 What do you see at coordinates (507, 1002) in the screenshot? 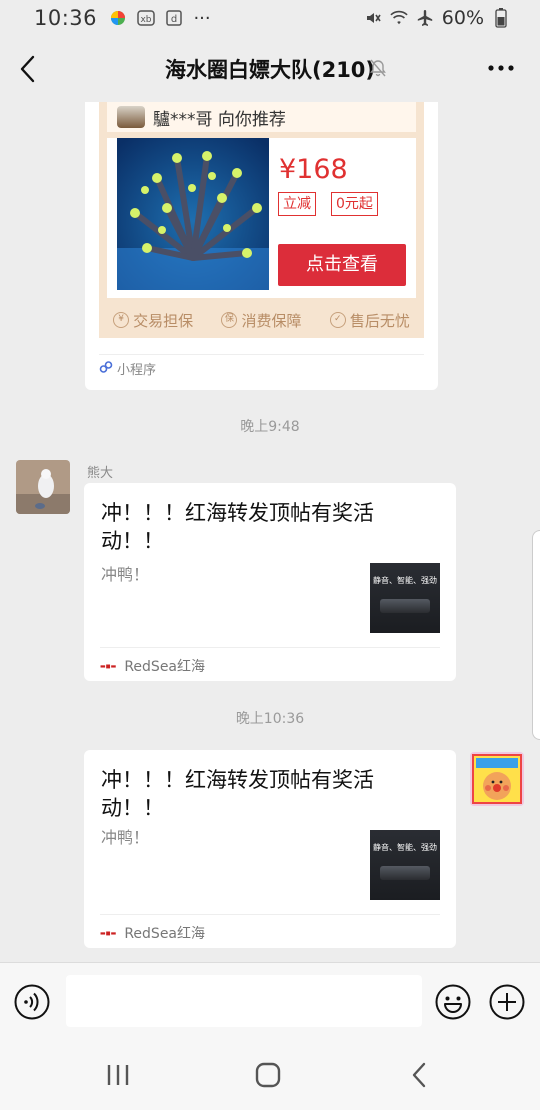
I see `plus-icon` at bounding box center [507, 1002].